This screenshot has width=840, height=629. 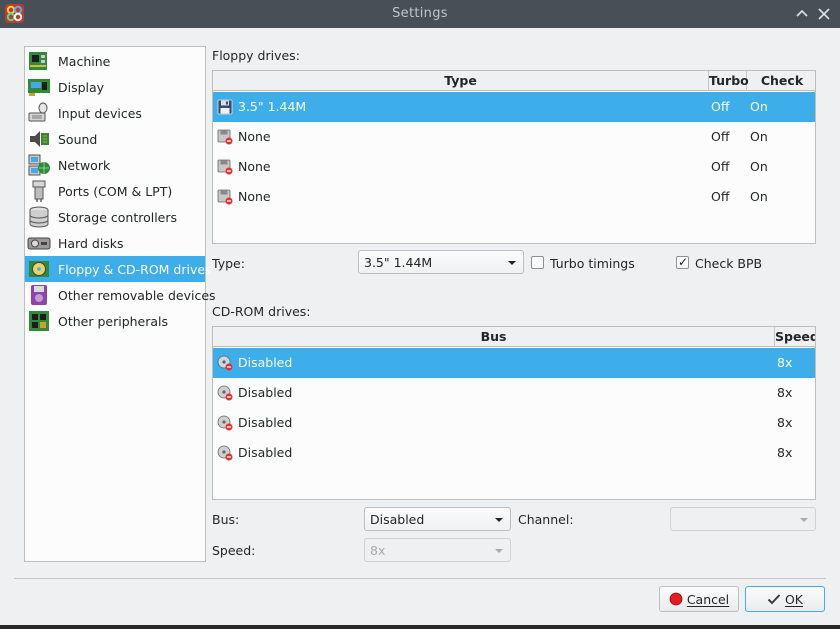 I want to click on sound-icon, so click(x=39, y=139).